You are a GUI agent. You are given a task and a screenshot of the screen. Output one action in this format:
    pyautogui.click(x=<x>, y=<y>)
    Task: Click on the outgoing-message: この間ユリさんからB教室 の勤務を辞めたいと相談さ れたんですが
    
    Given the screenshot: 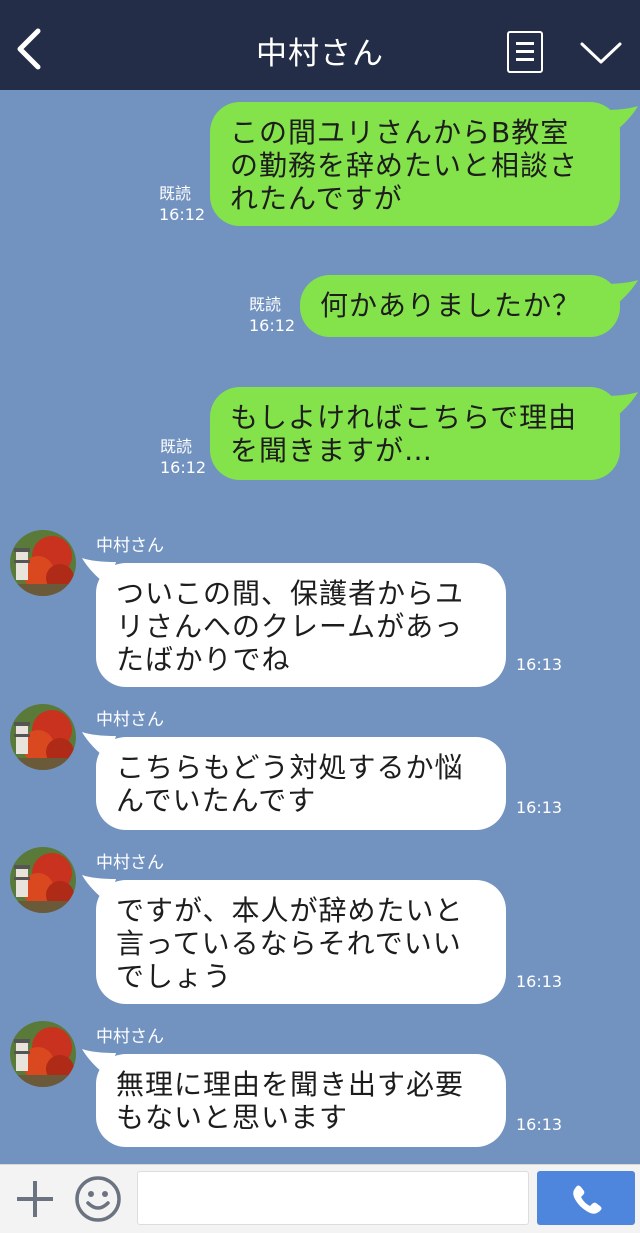 What is the action you would take?
    pyautogui.click(x=415, y=164)
    